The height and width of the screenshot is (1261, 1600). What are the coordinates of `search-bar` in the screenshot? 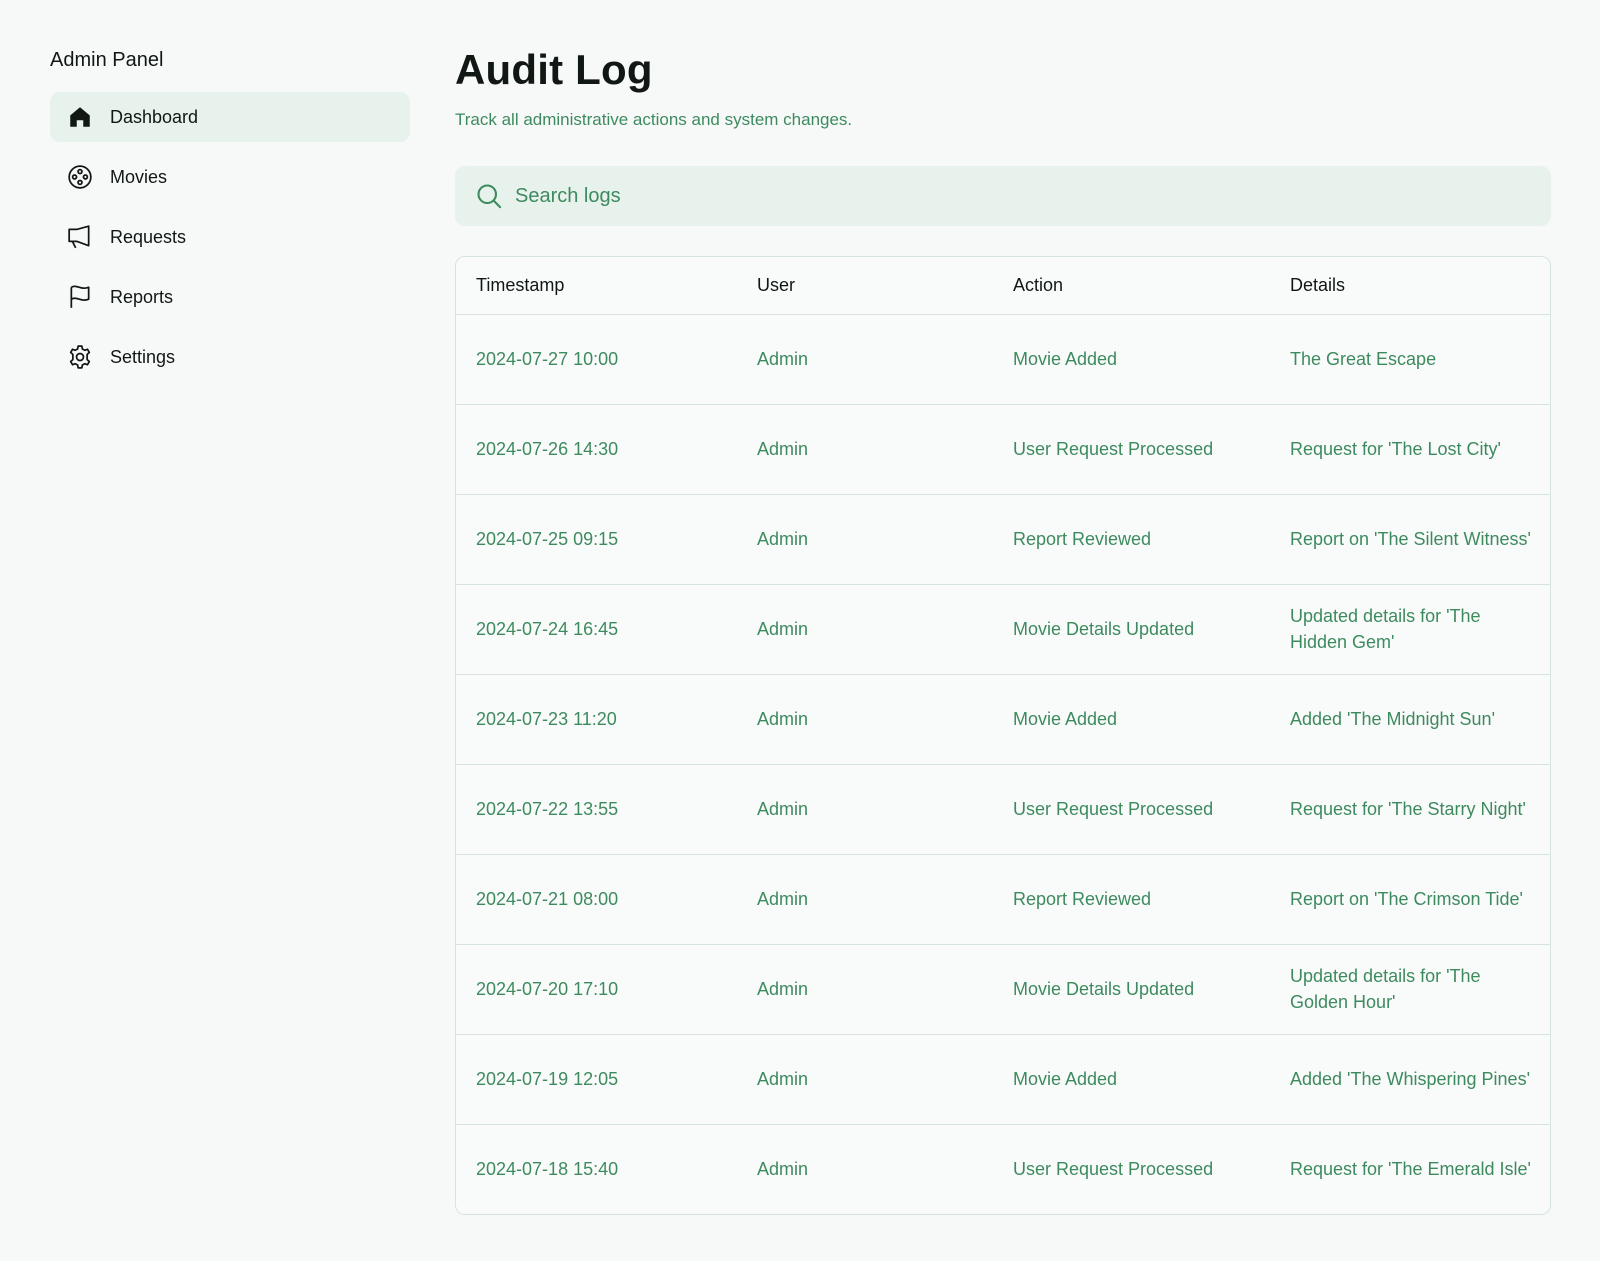 It's located at (1003, 196).